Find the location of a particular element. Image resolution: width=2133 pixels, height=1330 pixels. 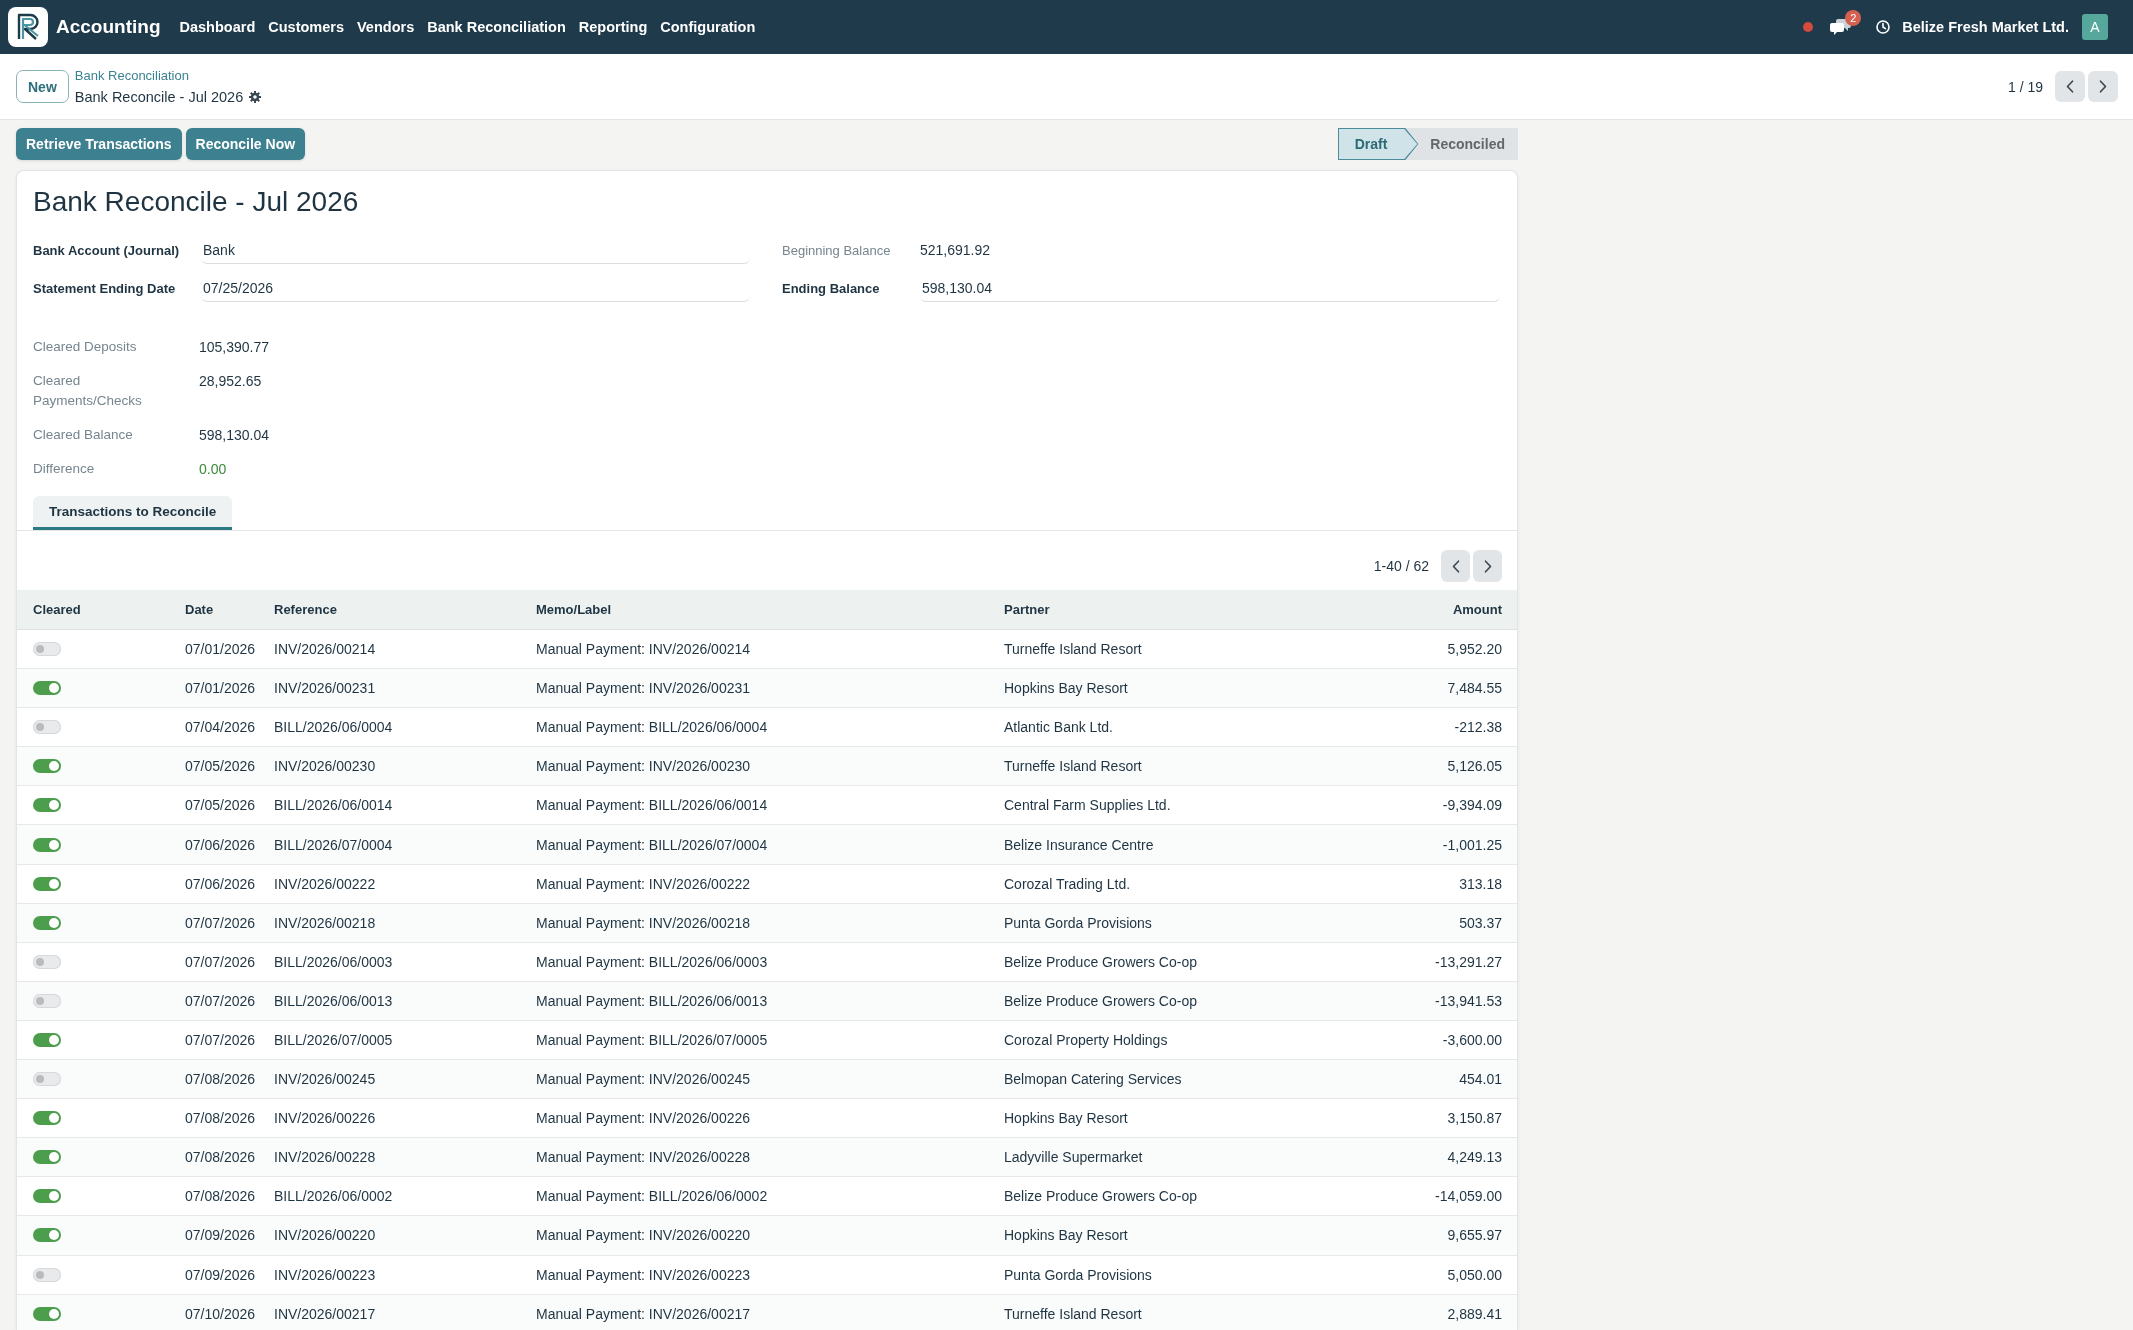

tab: Transactions to Reconcile is located at coordinates (133, 513).